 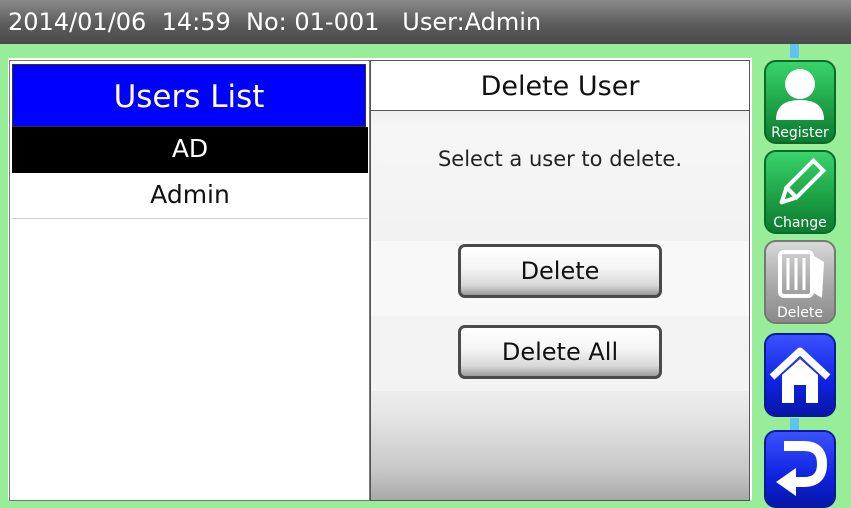 I want to click on frame-top, so click(x=425, y=51).